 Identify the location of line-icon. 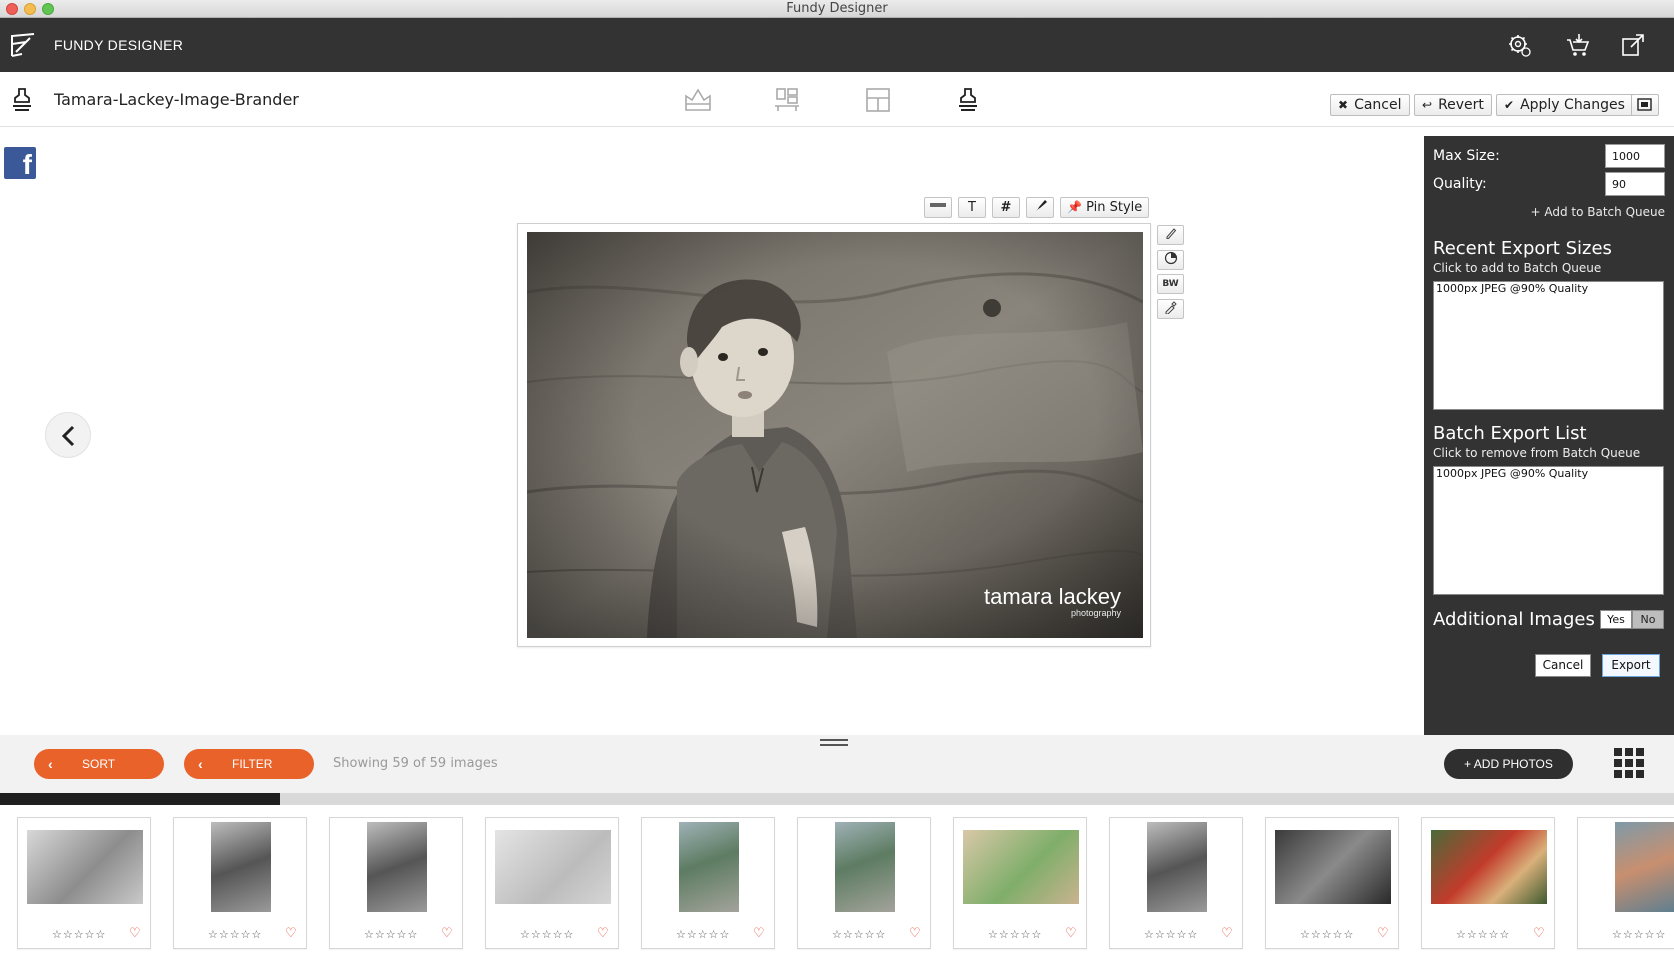
(938, 205).